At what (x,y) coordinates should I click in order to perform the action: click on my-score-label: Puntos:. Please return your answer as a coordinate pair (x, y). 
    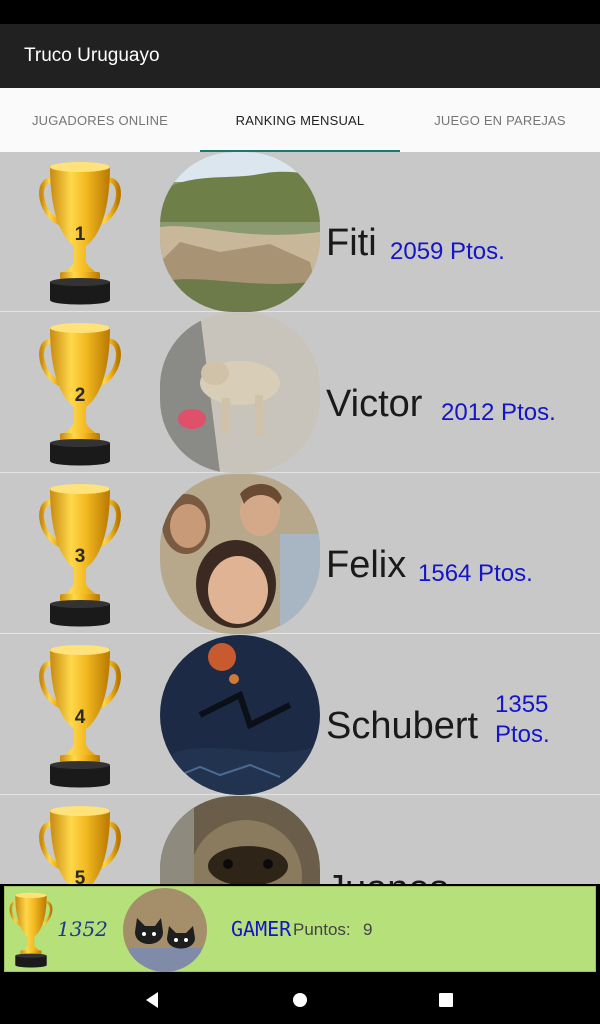
    Looking at the image, I should click on (322, 929).